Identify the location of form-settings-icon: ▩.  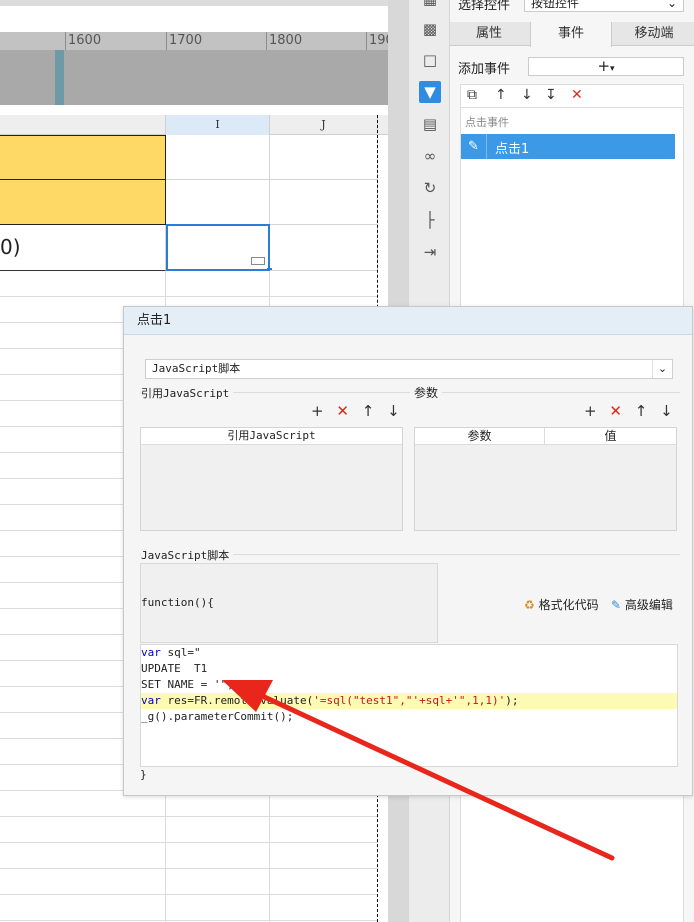
(430, 29).